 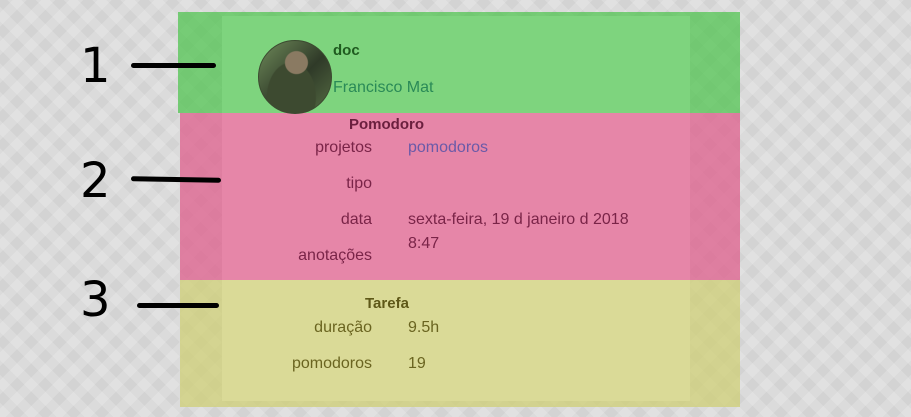 I want to click on anotacoes-label: anotações, so click(x=335, y=255).